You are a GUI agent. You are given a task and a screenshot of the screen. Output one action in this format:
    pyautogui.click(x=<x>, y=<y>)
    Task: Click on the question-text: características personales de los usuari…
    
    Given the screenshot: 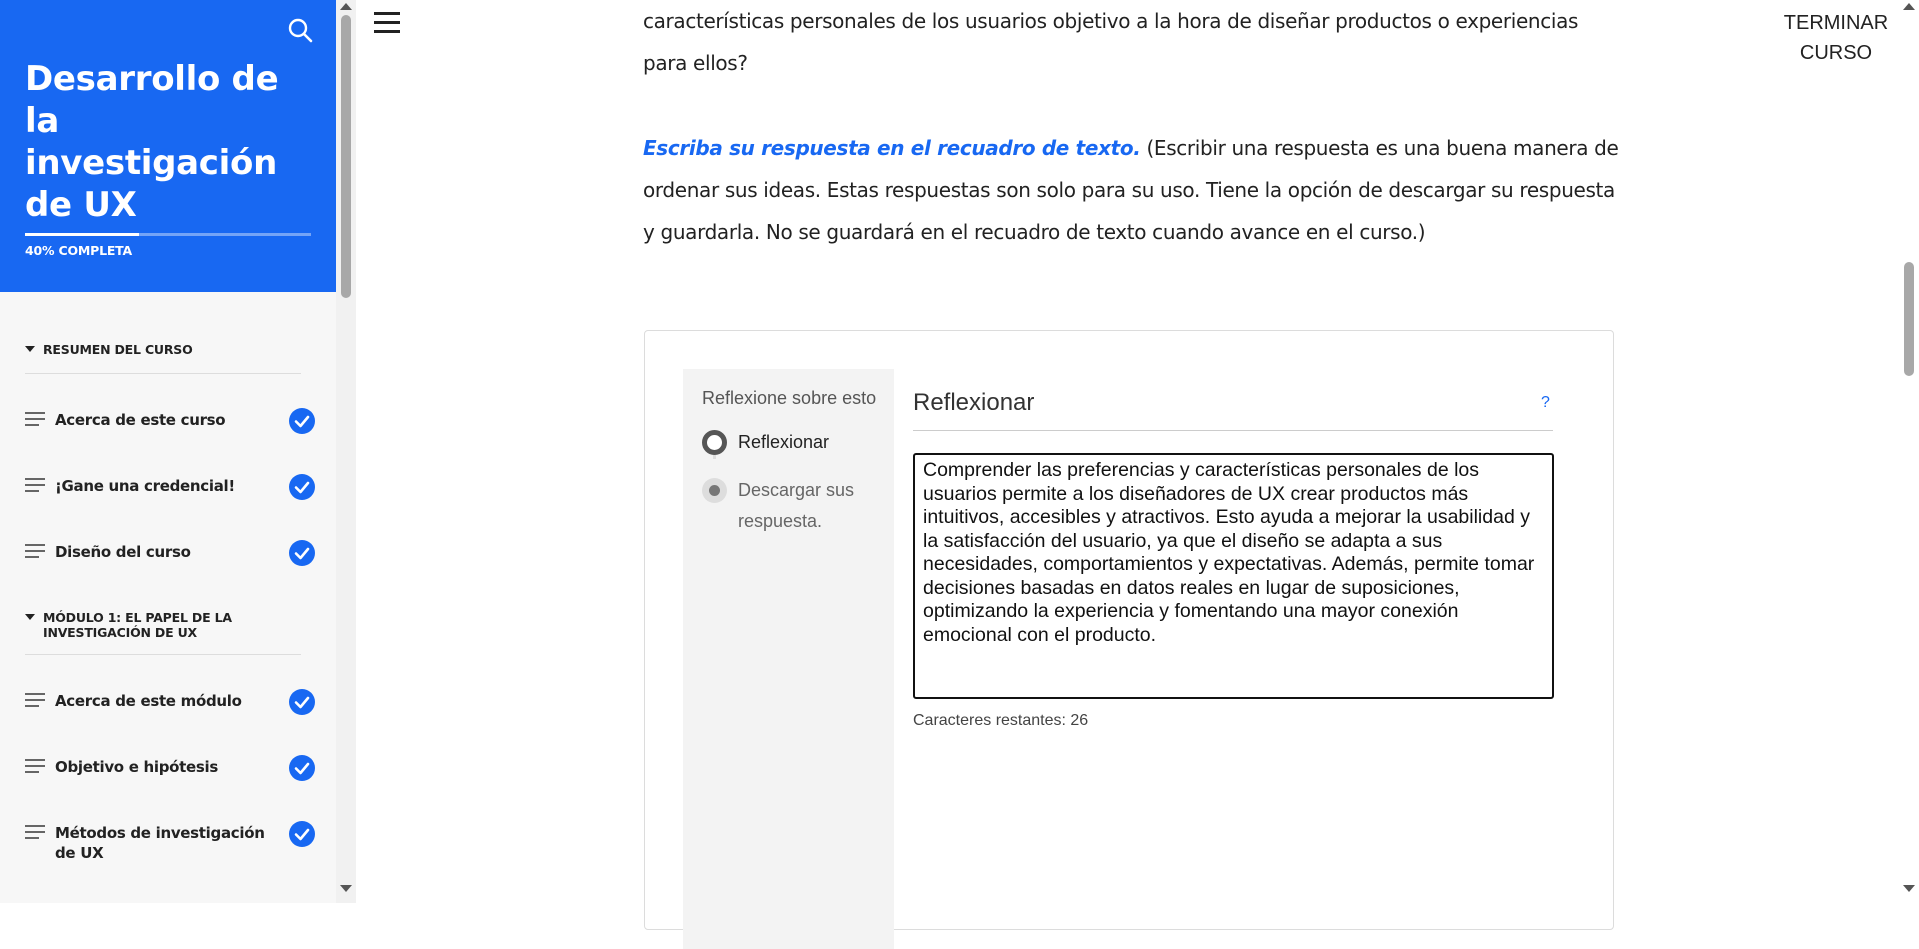 What is the action you would take?
    pyautogui.click(x=1133, y=42)
    